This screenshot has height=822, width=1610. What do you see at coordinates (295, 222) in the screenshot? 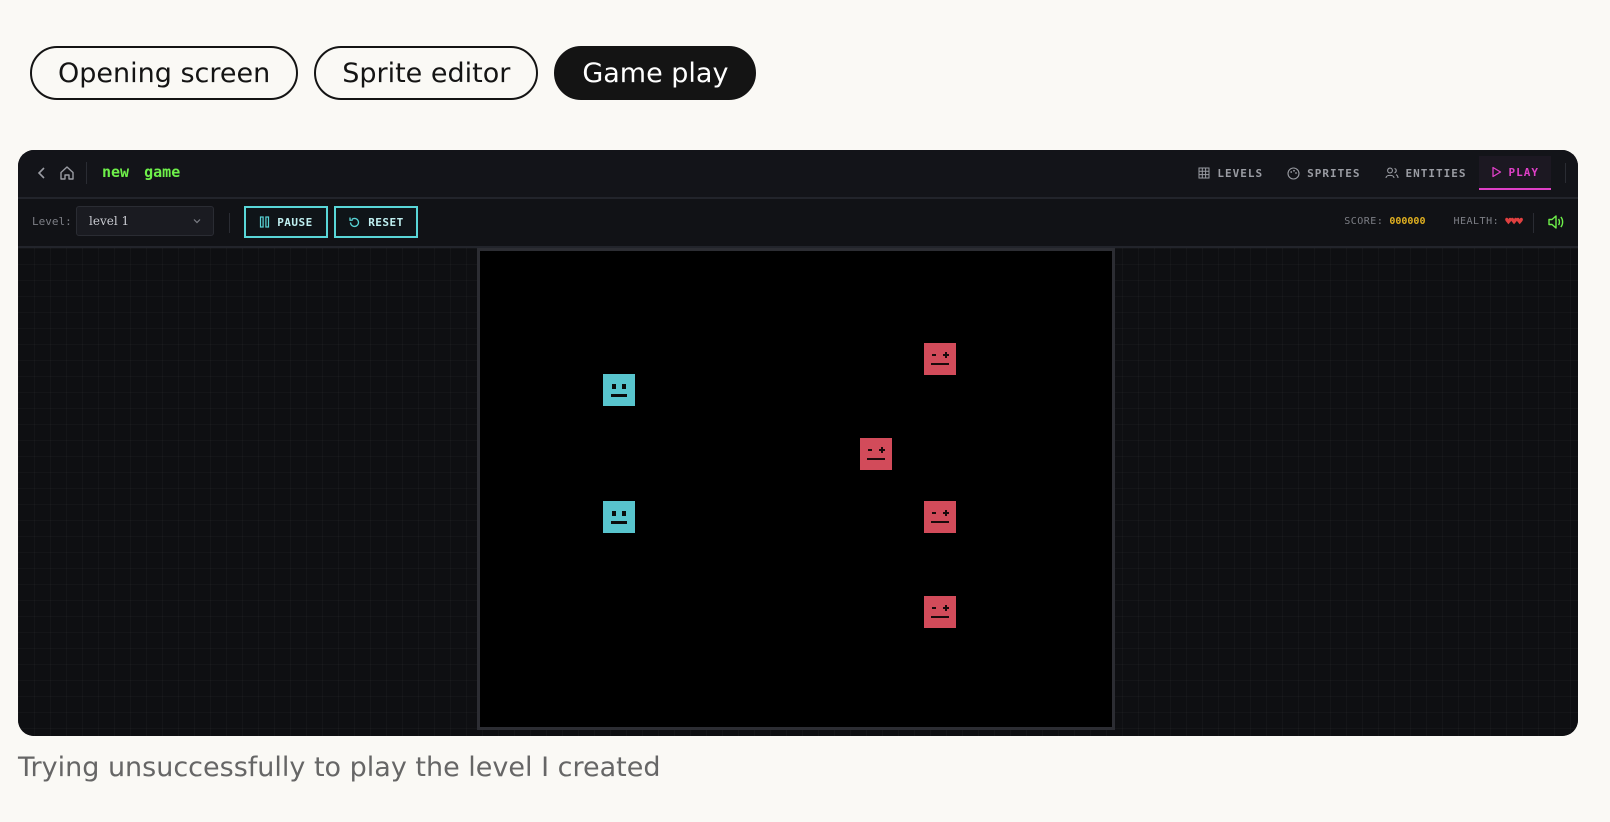
I see `pause-button-label: PAUSE` at bounding box center [295, 222].